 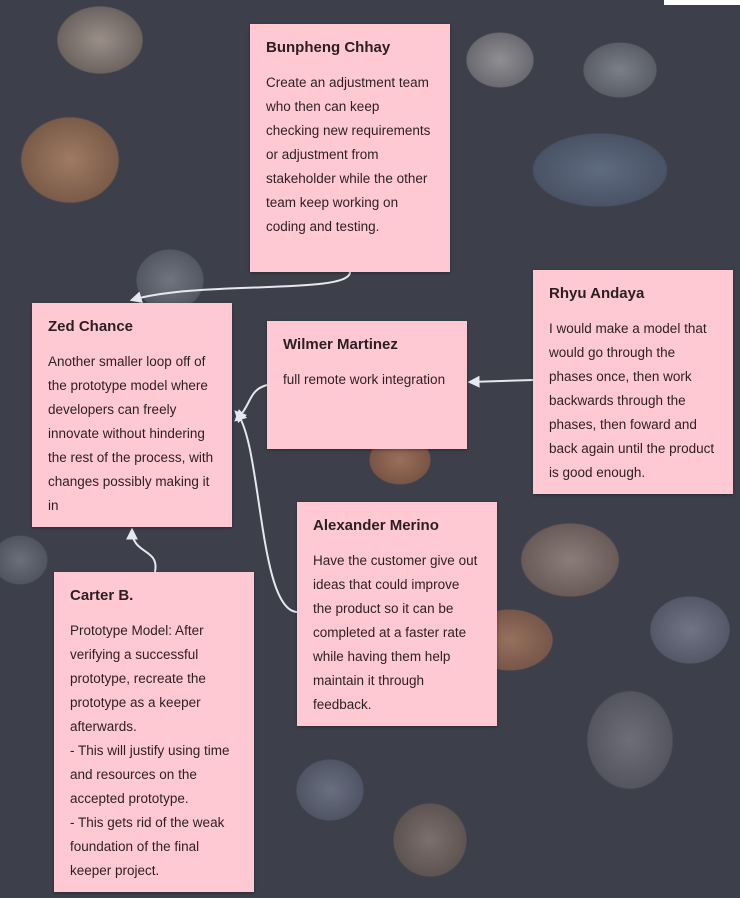 What do you see at coordinates (376, 525) in the screenshot?
I see `note-author: Alexander Merino` at bounding box center [376, 525].